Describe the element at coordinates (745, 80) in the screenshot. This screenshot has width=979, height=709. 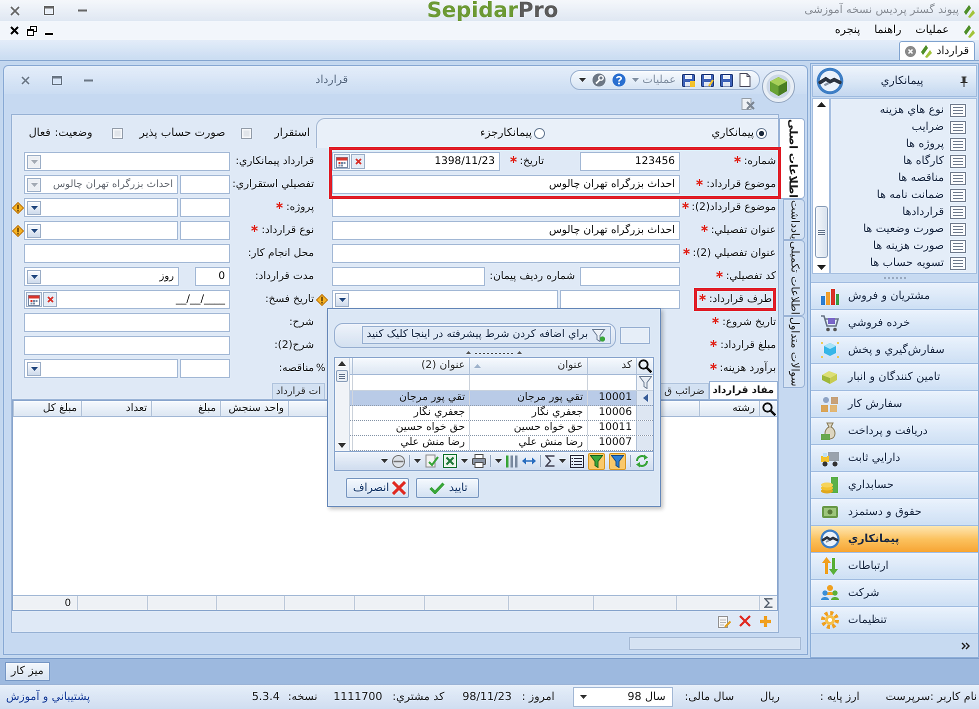
I see `document-icon` at that location.